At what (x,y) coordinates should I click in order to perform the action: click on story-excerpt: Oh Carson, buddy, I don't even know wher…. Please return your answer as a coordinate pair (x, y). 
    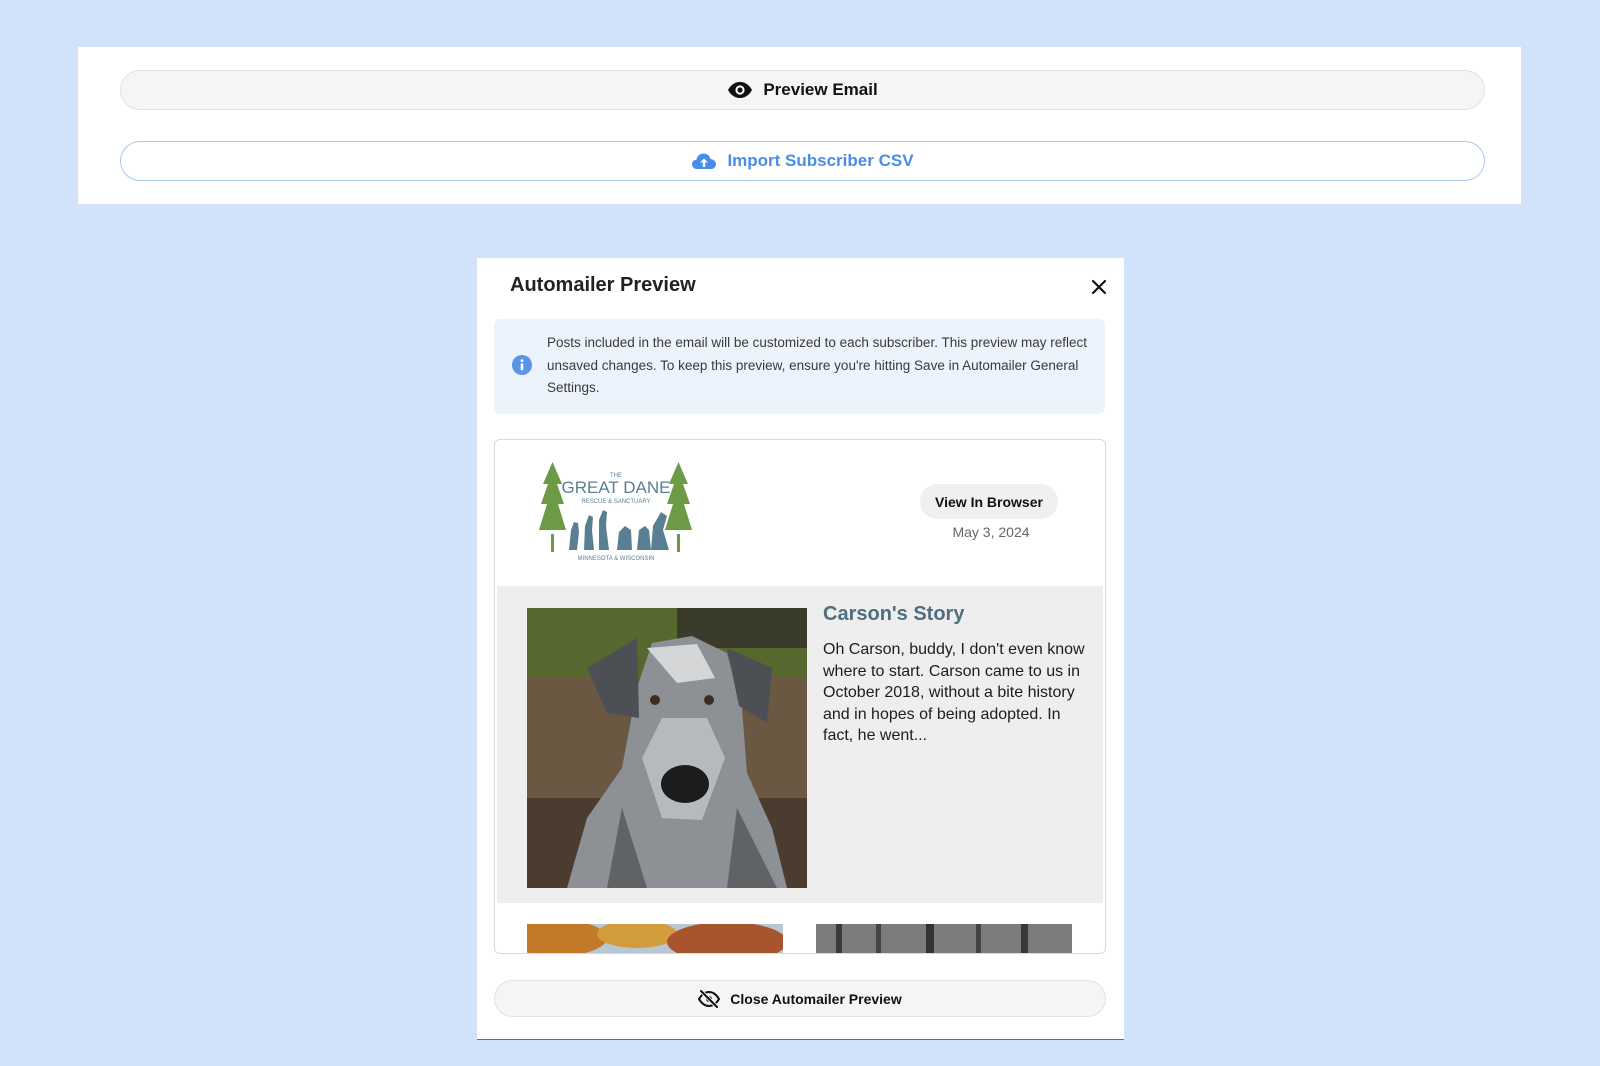
    Looking at the image, I should click on (954, 692).